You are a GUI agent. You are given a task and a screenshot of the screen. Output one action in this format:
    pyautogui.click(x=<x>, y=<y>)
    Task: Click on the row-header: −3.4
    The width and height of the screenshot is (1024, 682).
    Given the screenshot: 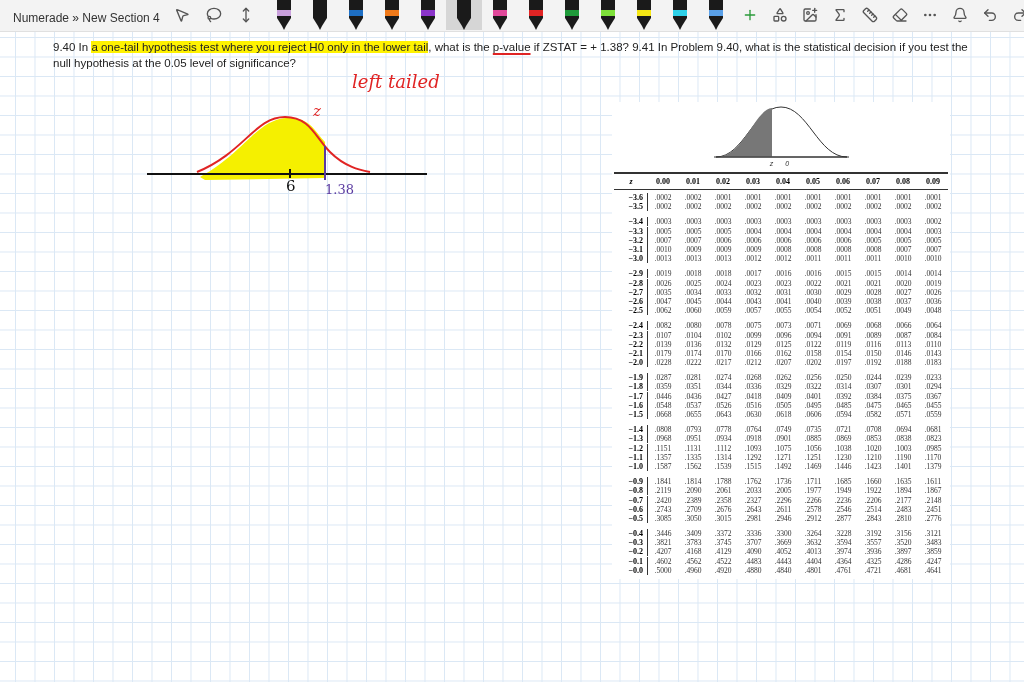 What is the action you would take?
    pyautogui.click(x=631, y=222)
    